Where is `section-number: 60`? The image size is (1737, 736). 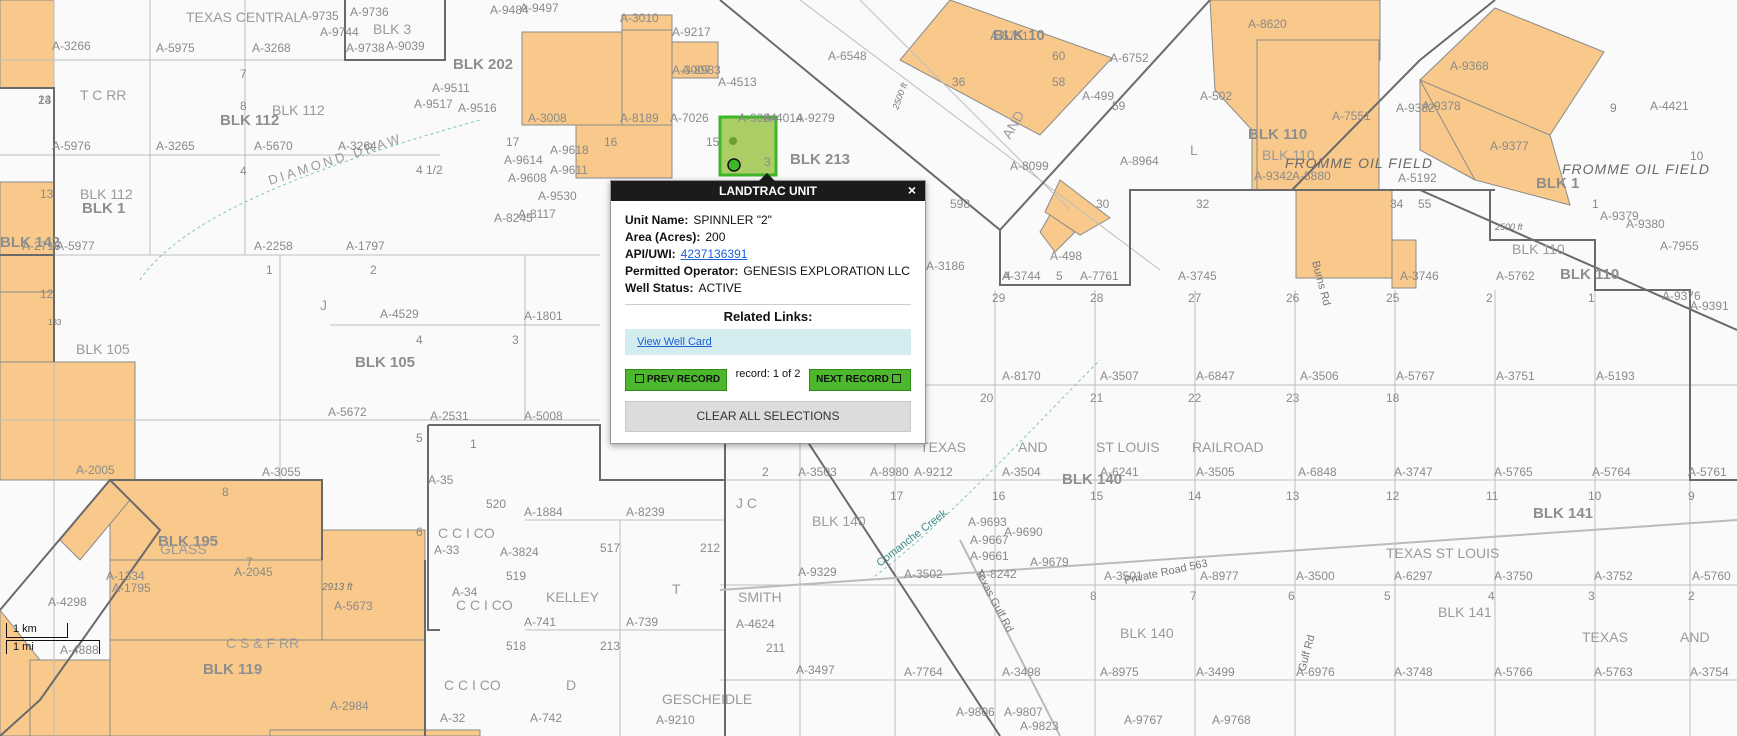 section-number: 60 is located at coordinates (1059, 56).